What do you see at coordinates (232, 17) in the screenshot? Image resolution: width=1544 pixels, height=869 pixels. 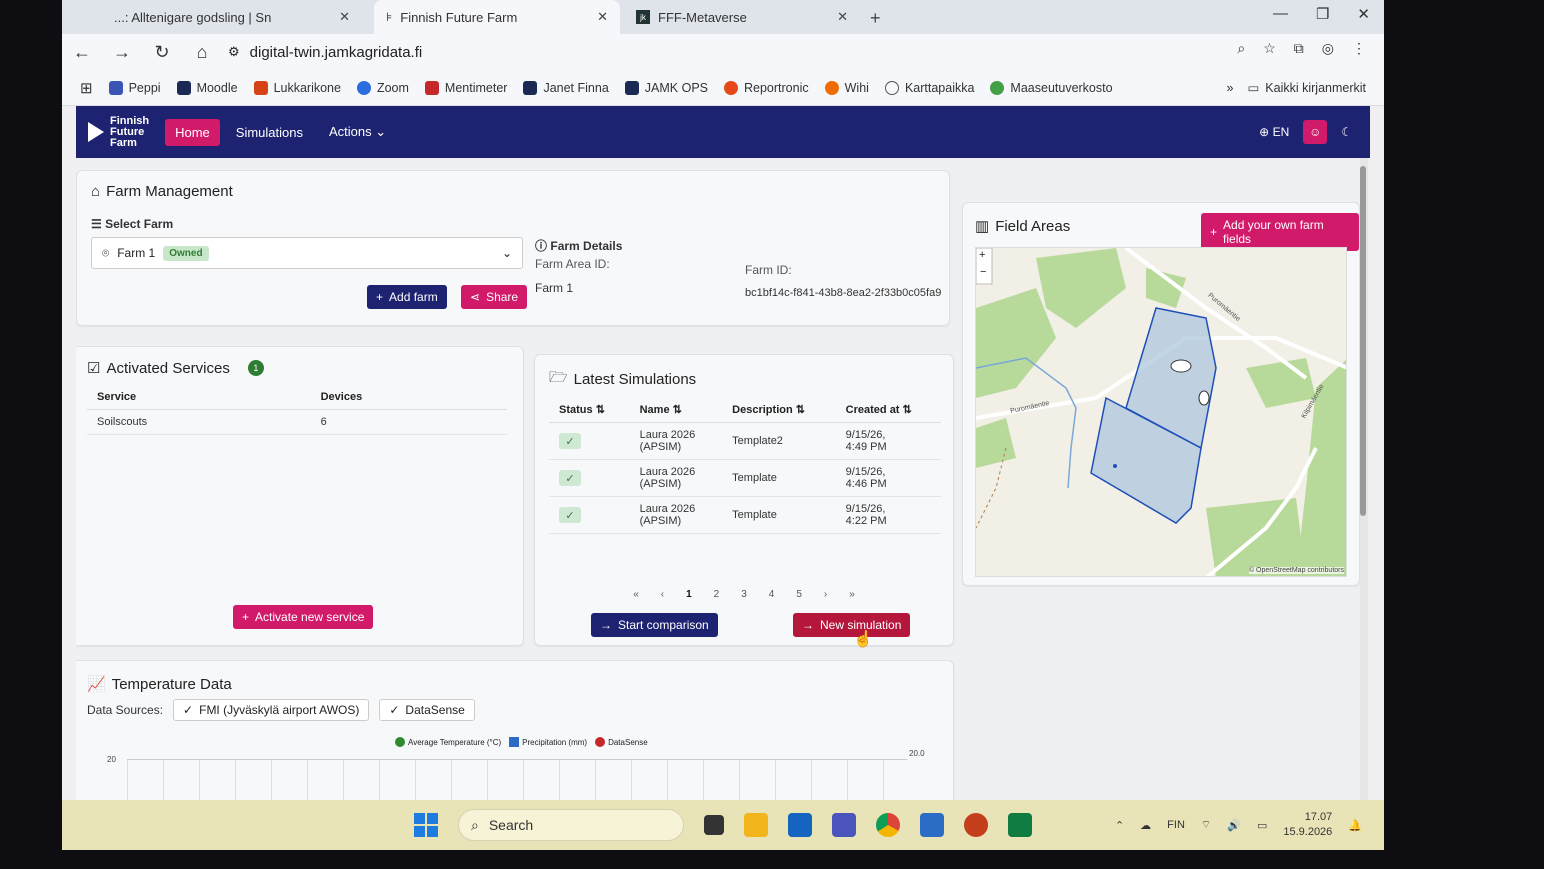 I see `browser-tab-1: ...: Alltenigare godsling | Sn ✕` at bounding box center [232, 17].